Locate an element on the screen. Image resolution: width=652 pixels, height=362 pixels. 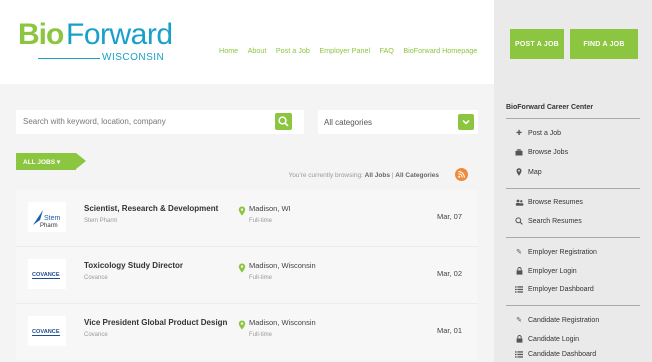
sidebar-item-employer-registration: ✎ Employer Registration is located at coordinates (555, 252).